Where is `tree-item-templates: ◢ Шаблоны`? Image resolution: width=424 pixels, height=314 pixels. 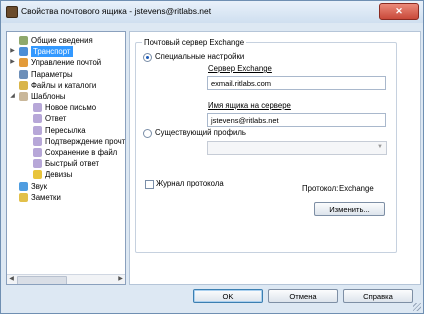 tree-item-templates: ◢ Шаблоны is located at coordinates (66, 96).